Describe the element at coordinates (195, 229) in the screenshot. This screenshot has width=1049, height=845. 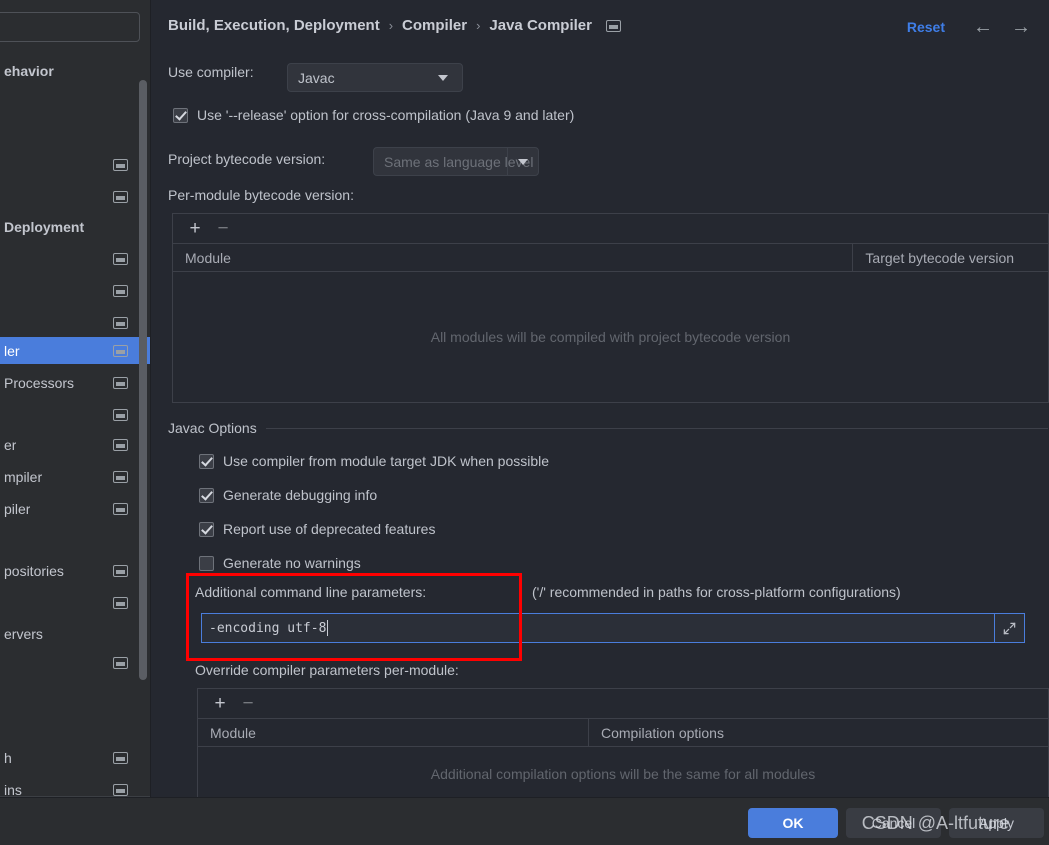
I see `add-module-button: +` at that location.